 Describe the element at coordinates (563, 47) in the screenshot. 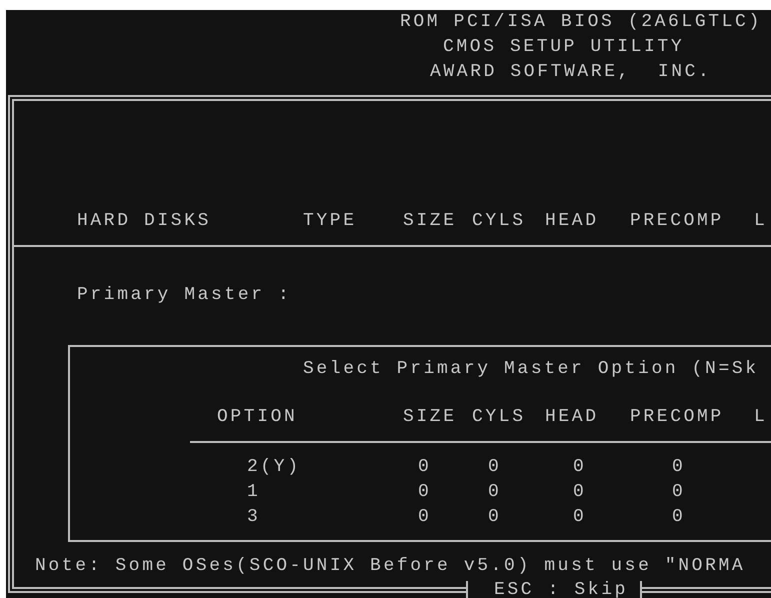

I see `bios-title-line: CMOS SETUP UTILITY` at that location.